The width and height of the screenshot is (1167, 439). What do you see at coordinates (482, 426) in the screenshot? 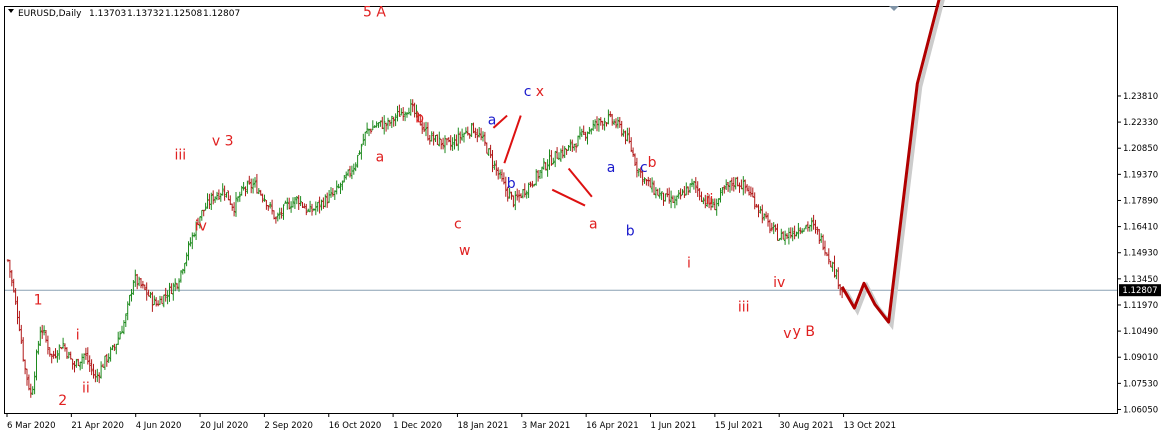
I see `x-tick-label: 18 Jan 2021` at bounding box center [482, 426].